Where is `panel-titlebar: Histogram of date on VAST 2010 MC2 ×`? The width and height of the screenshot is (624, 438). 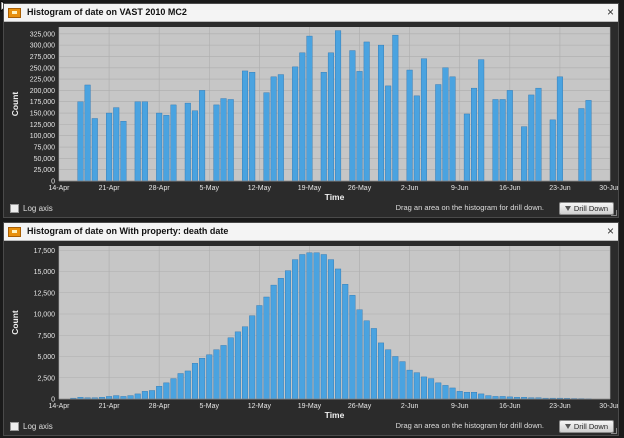 panel-titlebar: Histogram of date on VAST 2010 MC2 × is located at coordinates (311, 13).